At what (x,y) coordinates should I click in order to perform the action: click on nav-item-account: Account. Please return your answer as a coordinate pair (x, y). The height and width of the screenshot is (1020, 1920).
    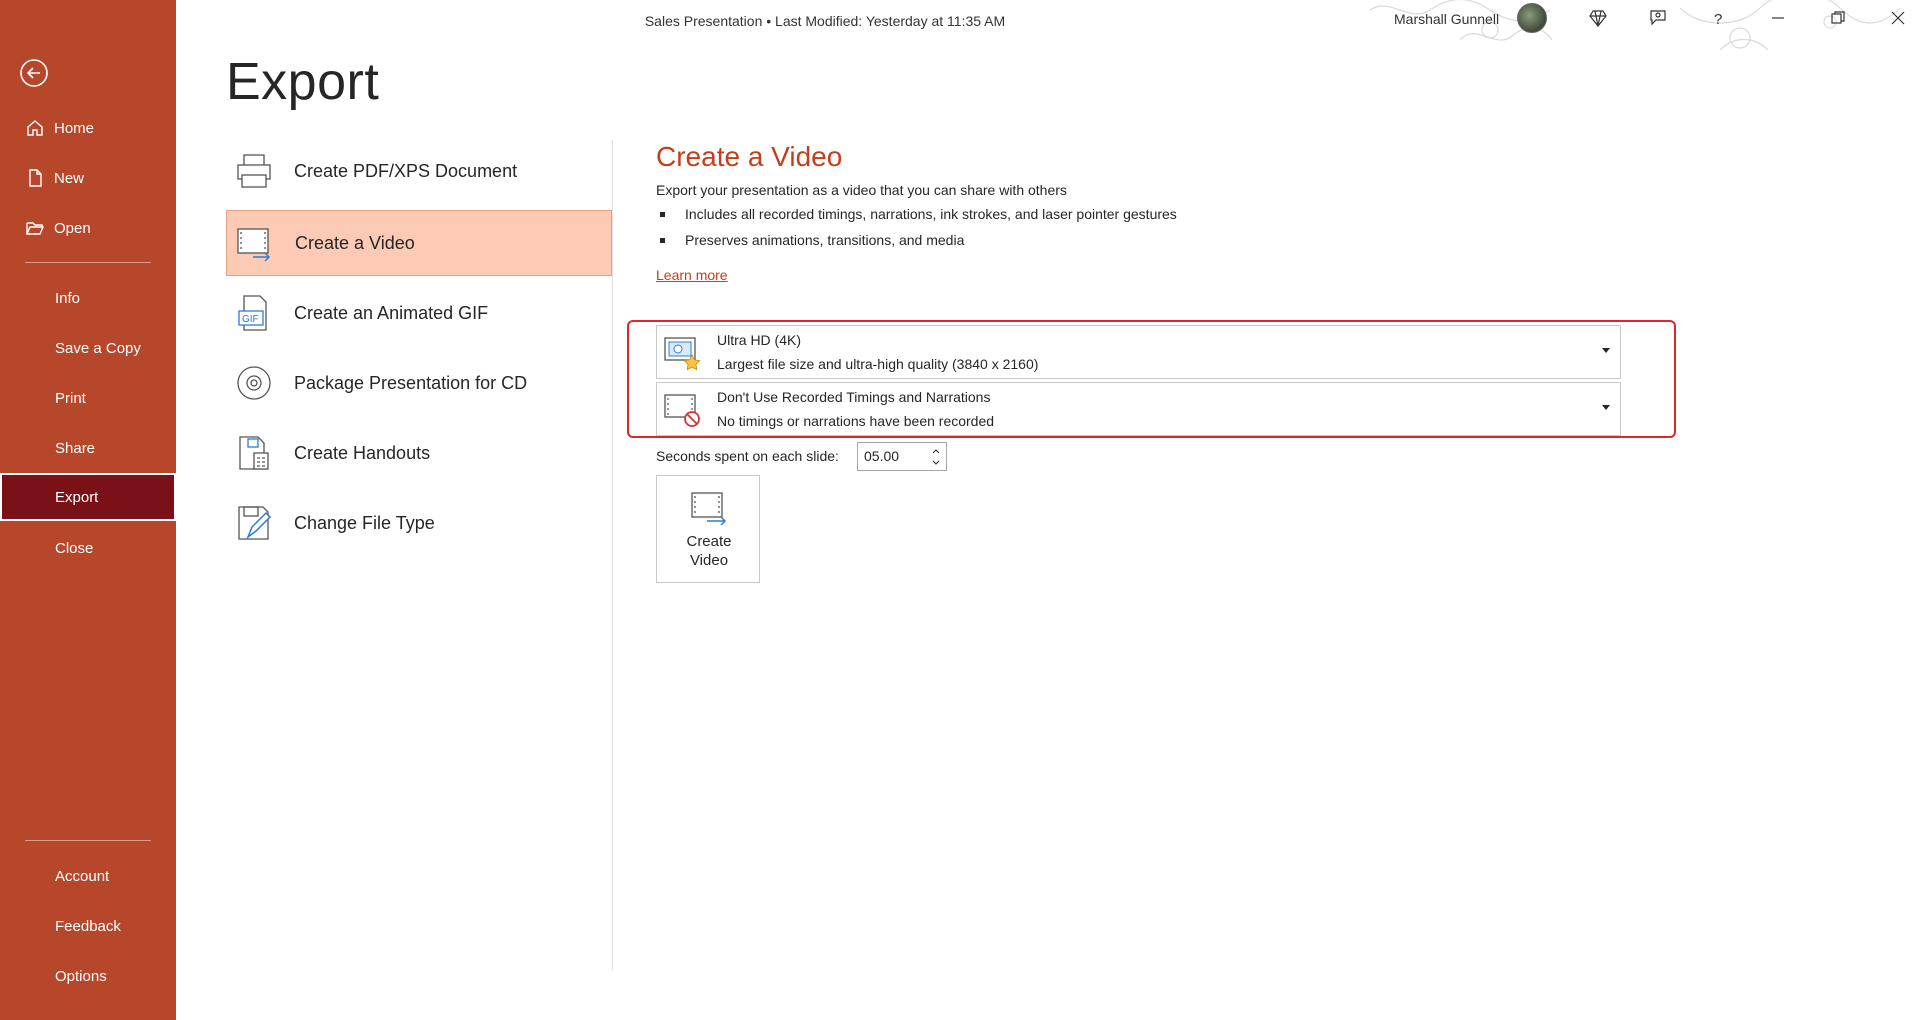
    Looking at the image, I should click on (88, 876).